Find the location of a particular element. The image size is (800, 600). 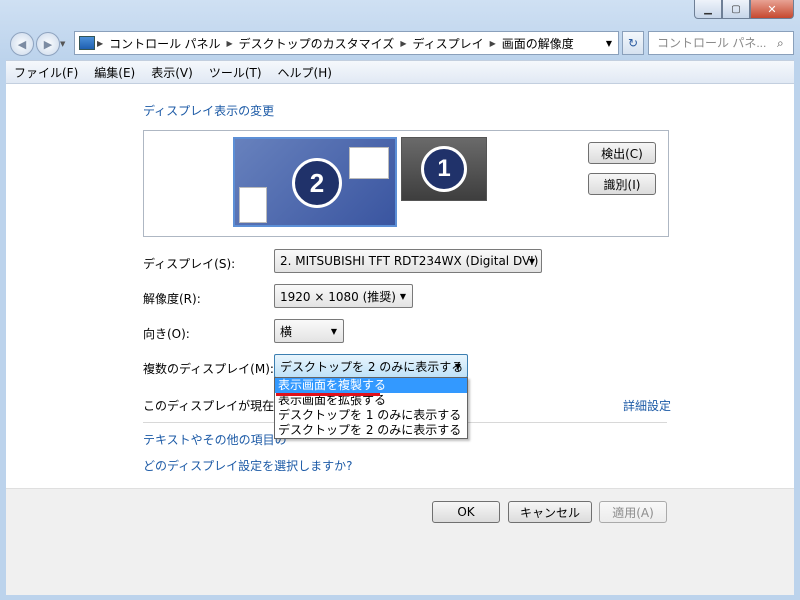

refresh-button: ↻ is located at coordinates (633, 43).